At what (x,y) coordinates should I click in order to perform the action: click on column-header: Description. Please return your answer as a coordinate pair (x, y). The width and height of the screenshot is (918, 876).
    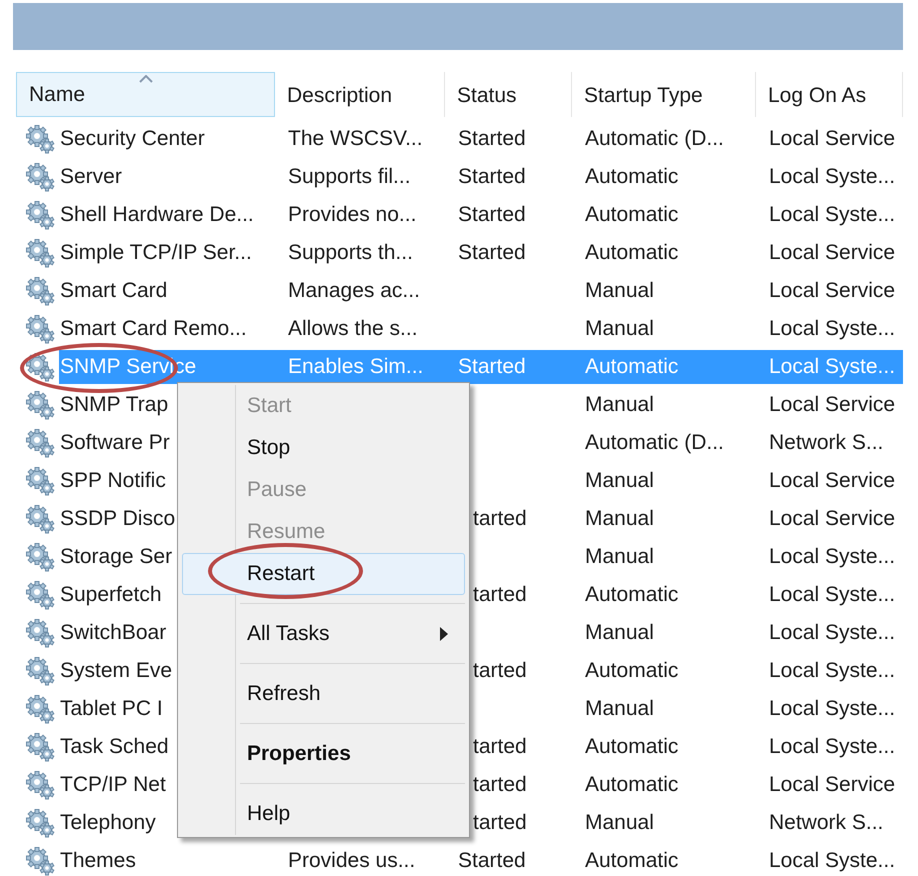
    Looking at the image, I should click on (360, 94).